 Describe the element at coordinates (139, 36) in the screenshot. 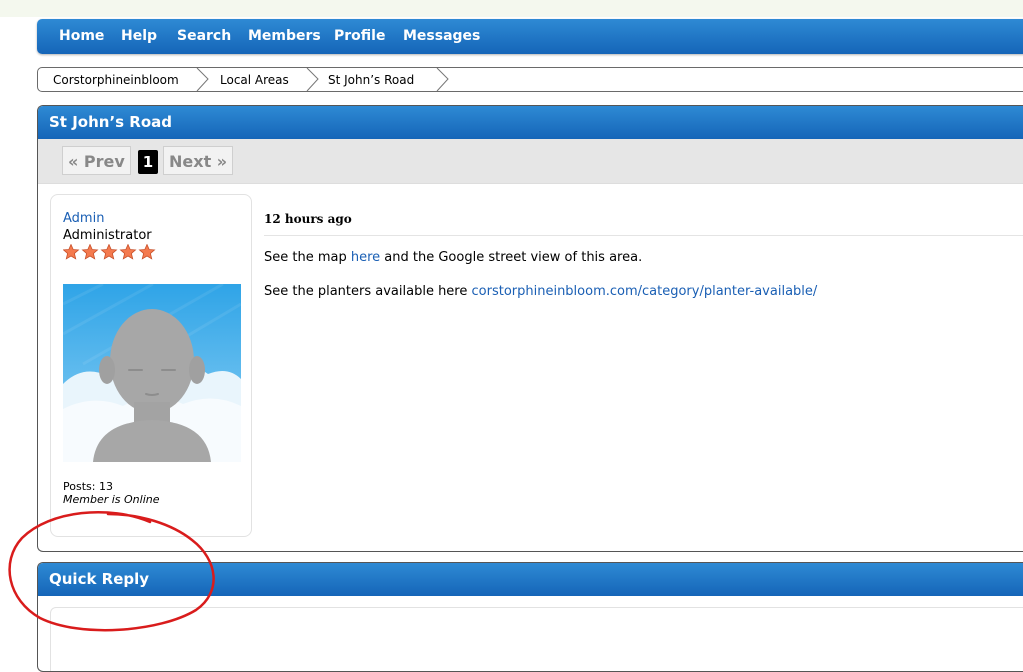

I see `nav-help: Help` at that location.